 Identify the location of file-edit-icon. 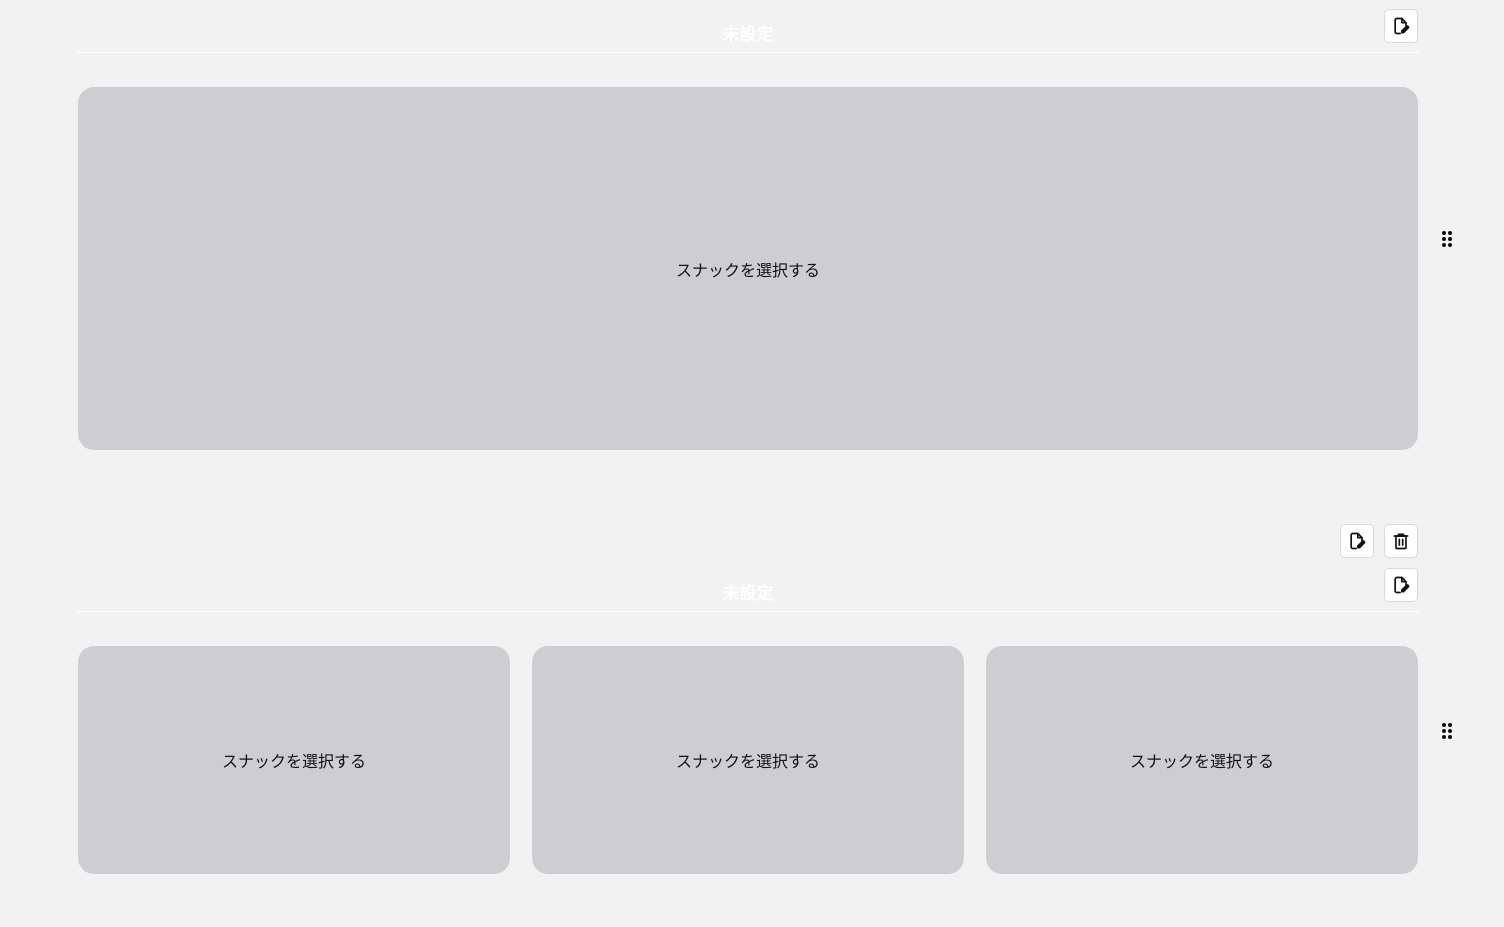
(1357, 541).